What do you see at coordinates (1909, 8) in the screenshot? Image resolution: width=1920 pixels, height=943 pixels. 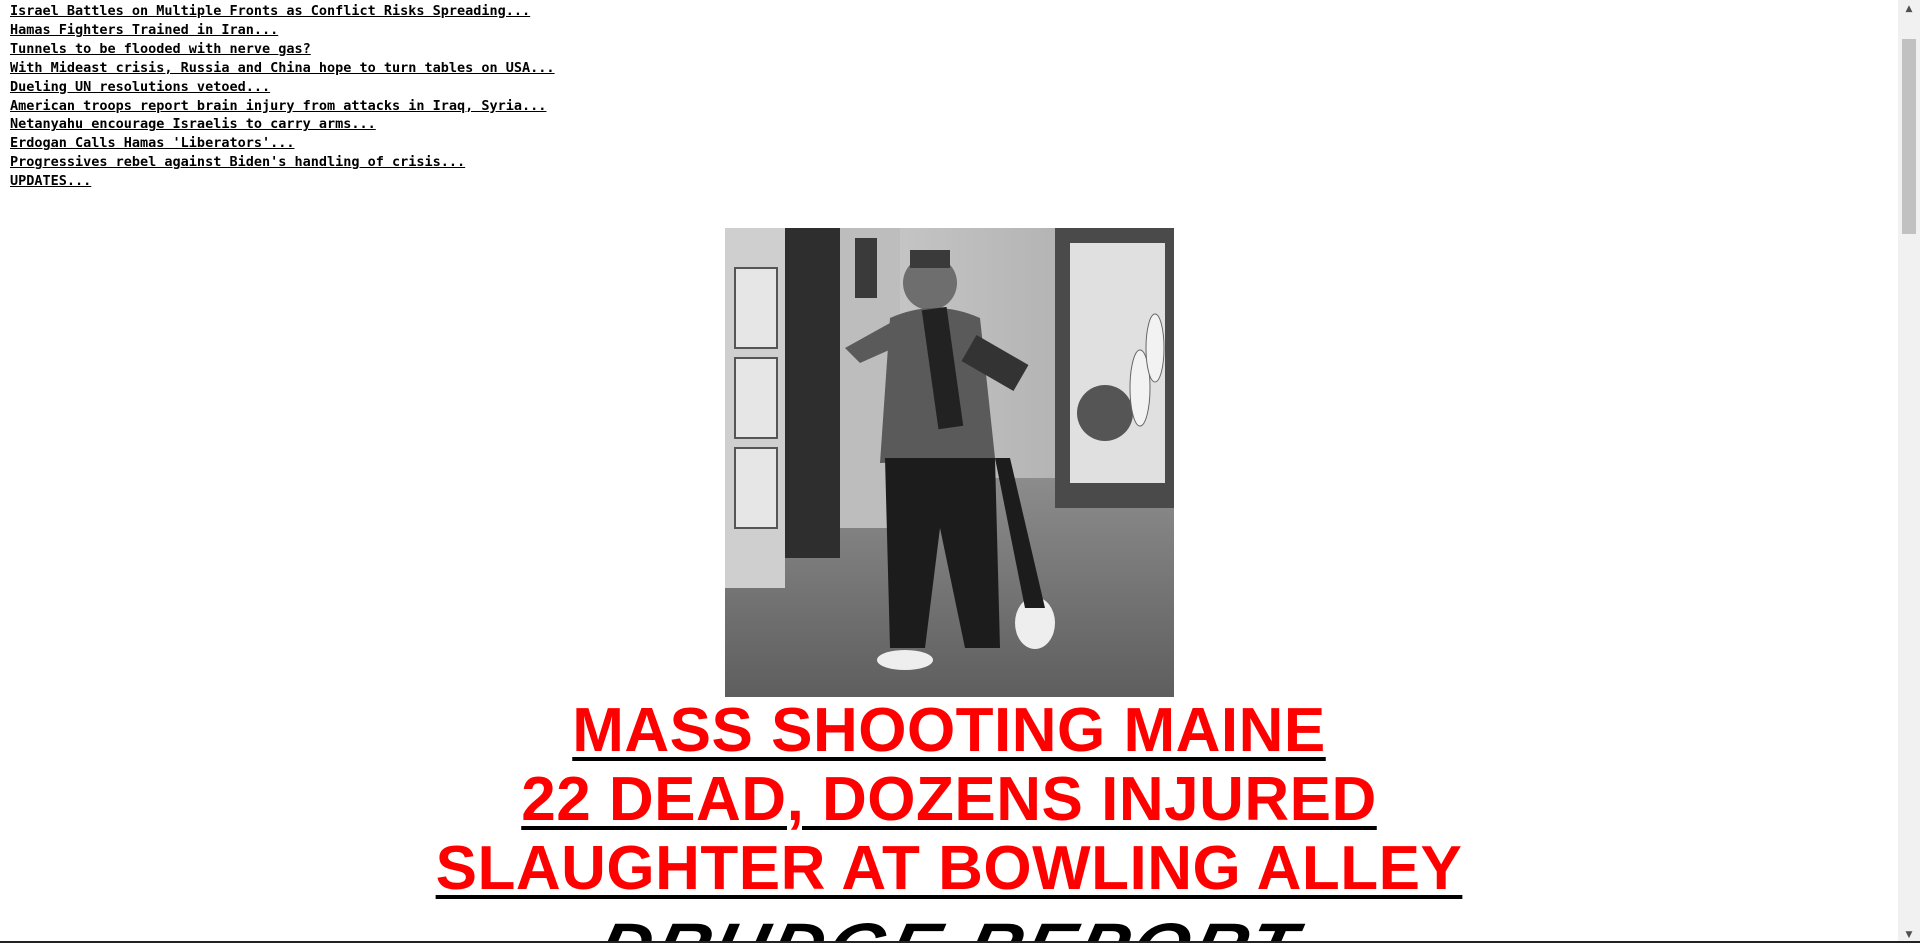 I see `scroll-up-arrow-icon: ▲` at bounding box center [1909, 8].